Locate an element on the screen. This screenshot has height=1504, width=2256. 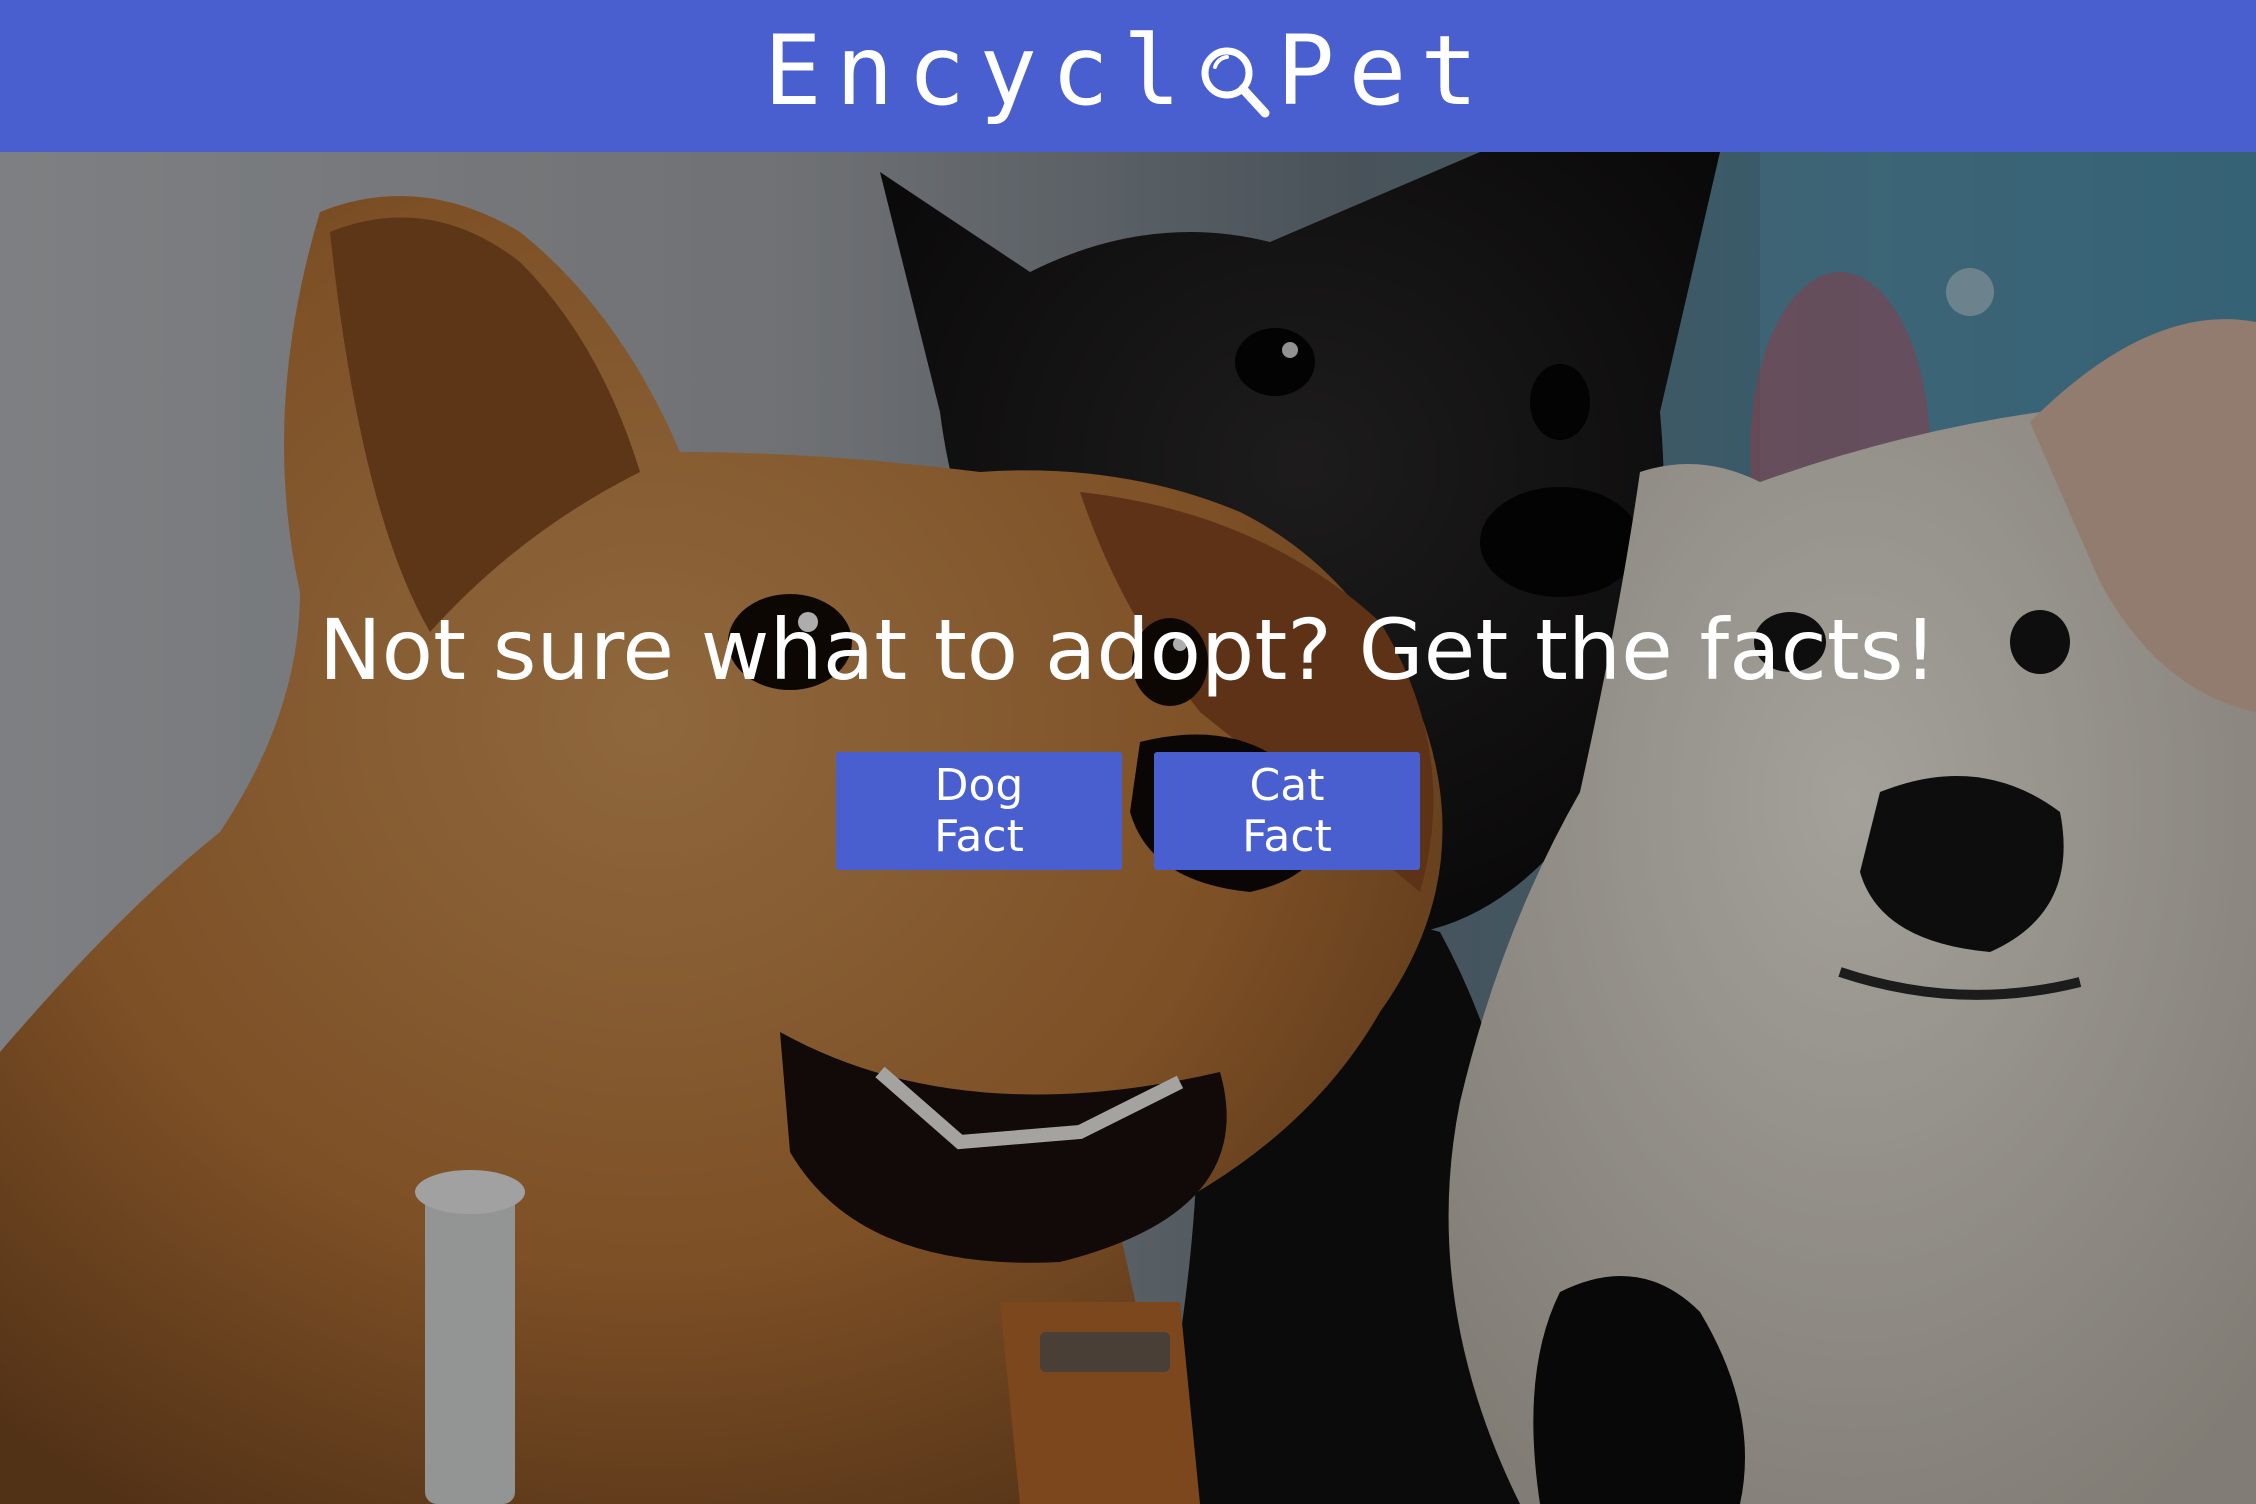
site-header: Encycl Pet is located at coordinates (1128, 76).